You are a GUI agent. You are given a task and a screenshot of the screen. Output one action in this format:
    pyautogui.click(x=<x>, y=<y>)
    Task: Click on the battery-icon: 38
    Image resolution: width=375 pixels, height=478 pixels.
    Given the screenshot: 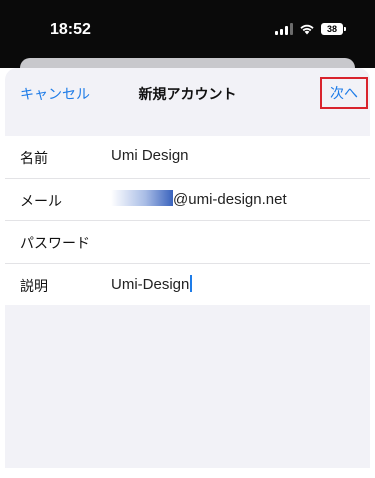 What is the action you would take?
    pyautogui.click(x=333, y=29)
    